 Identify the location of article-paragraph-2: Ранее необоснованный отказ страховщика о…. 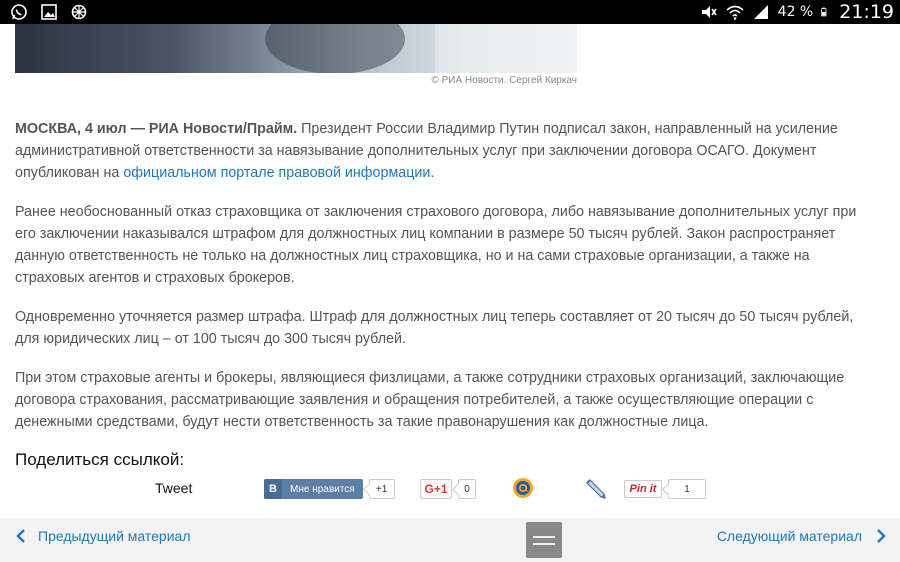
(436, 245).